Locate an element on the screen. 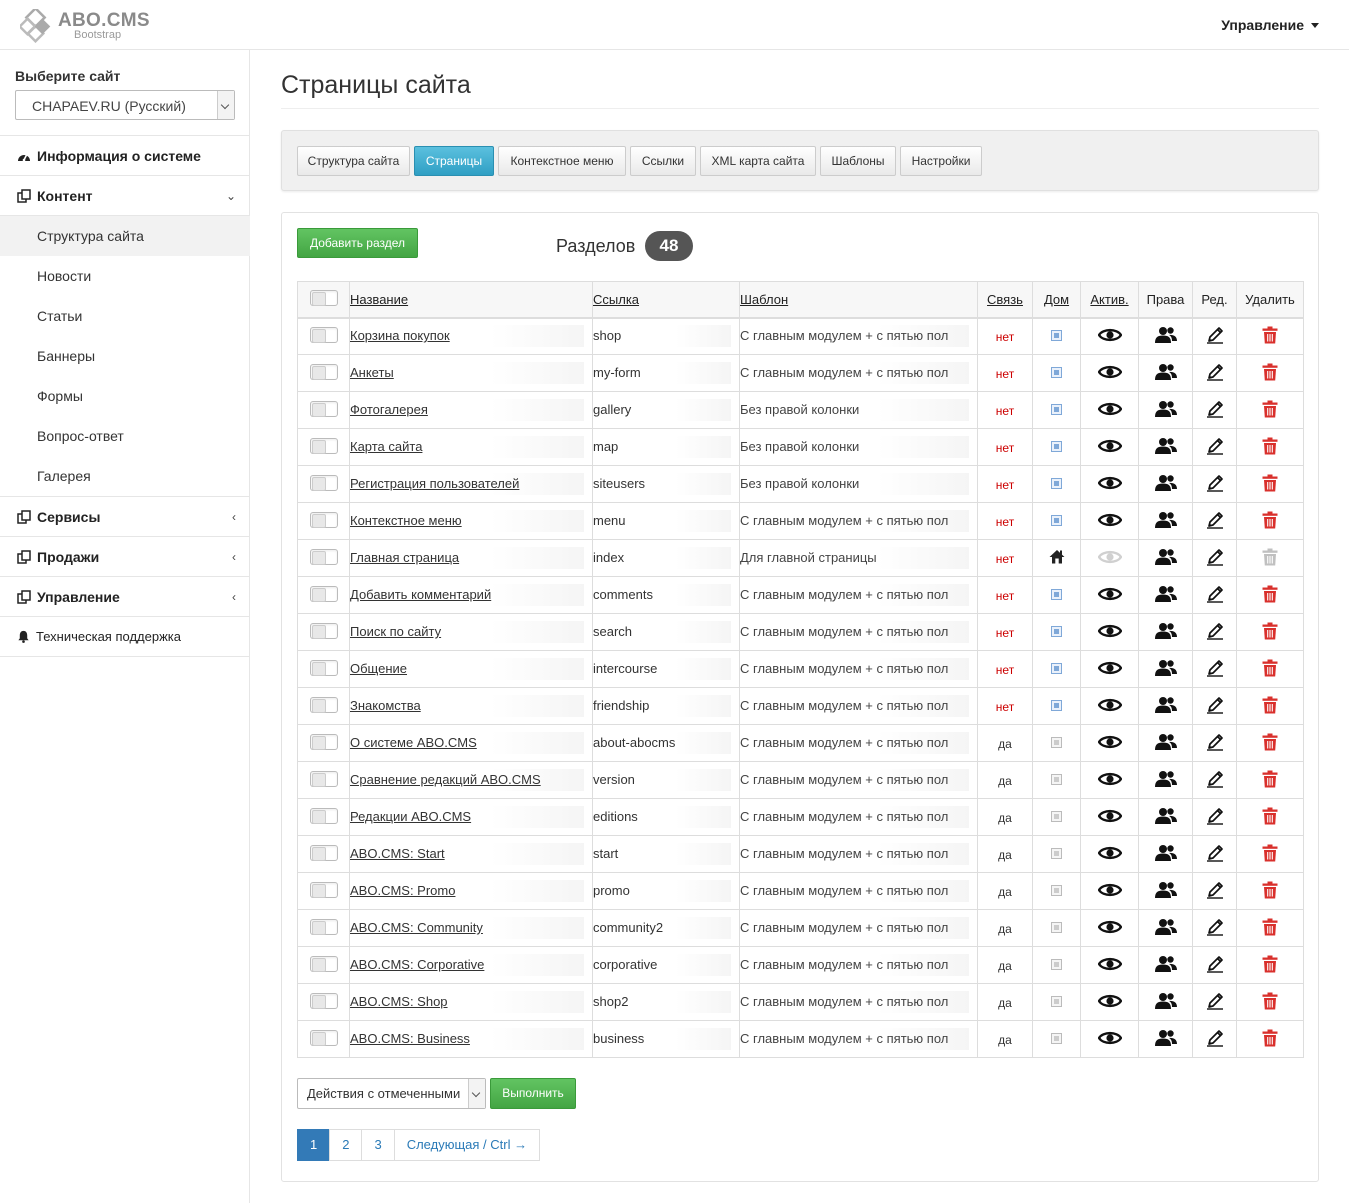  row-template-cell: Без правой колонки is located at coordinates (858, 484).